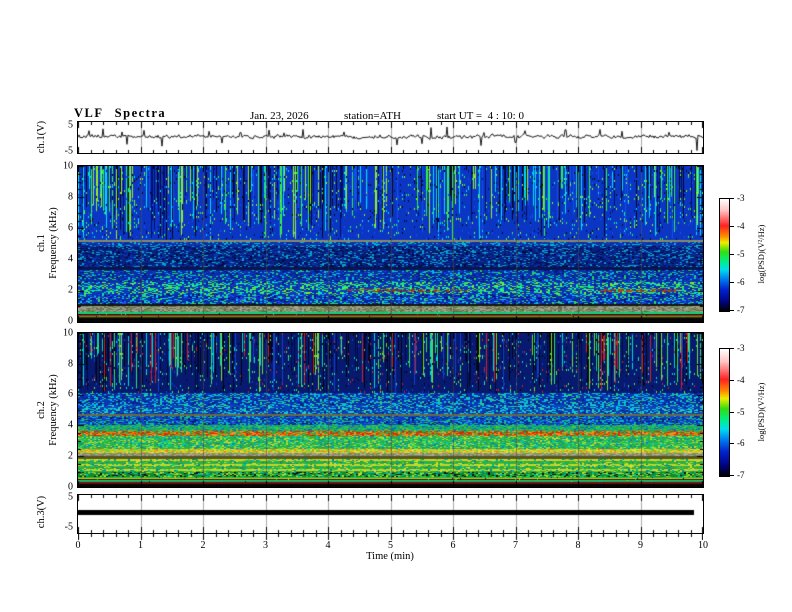 This screenshot has width=792, height=612. I want to click on ch1-frequency-axis-label: ch.1 Frequency (kHz), so click(48, 242).